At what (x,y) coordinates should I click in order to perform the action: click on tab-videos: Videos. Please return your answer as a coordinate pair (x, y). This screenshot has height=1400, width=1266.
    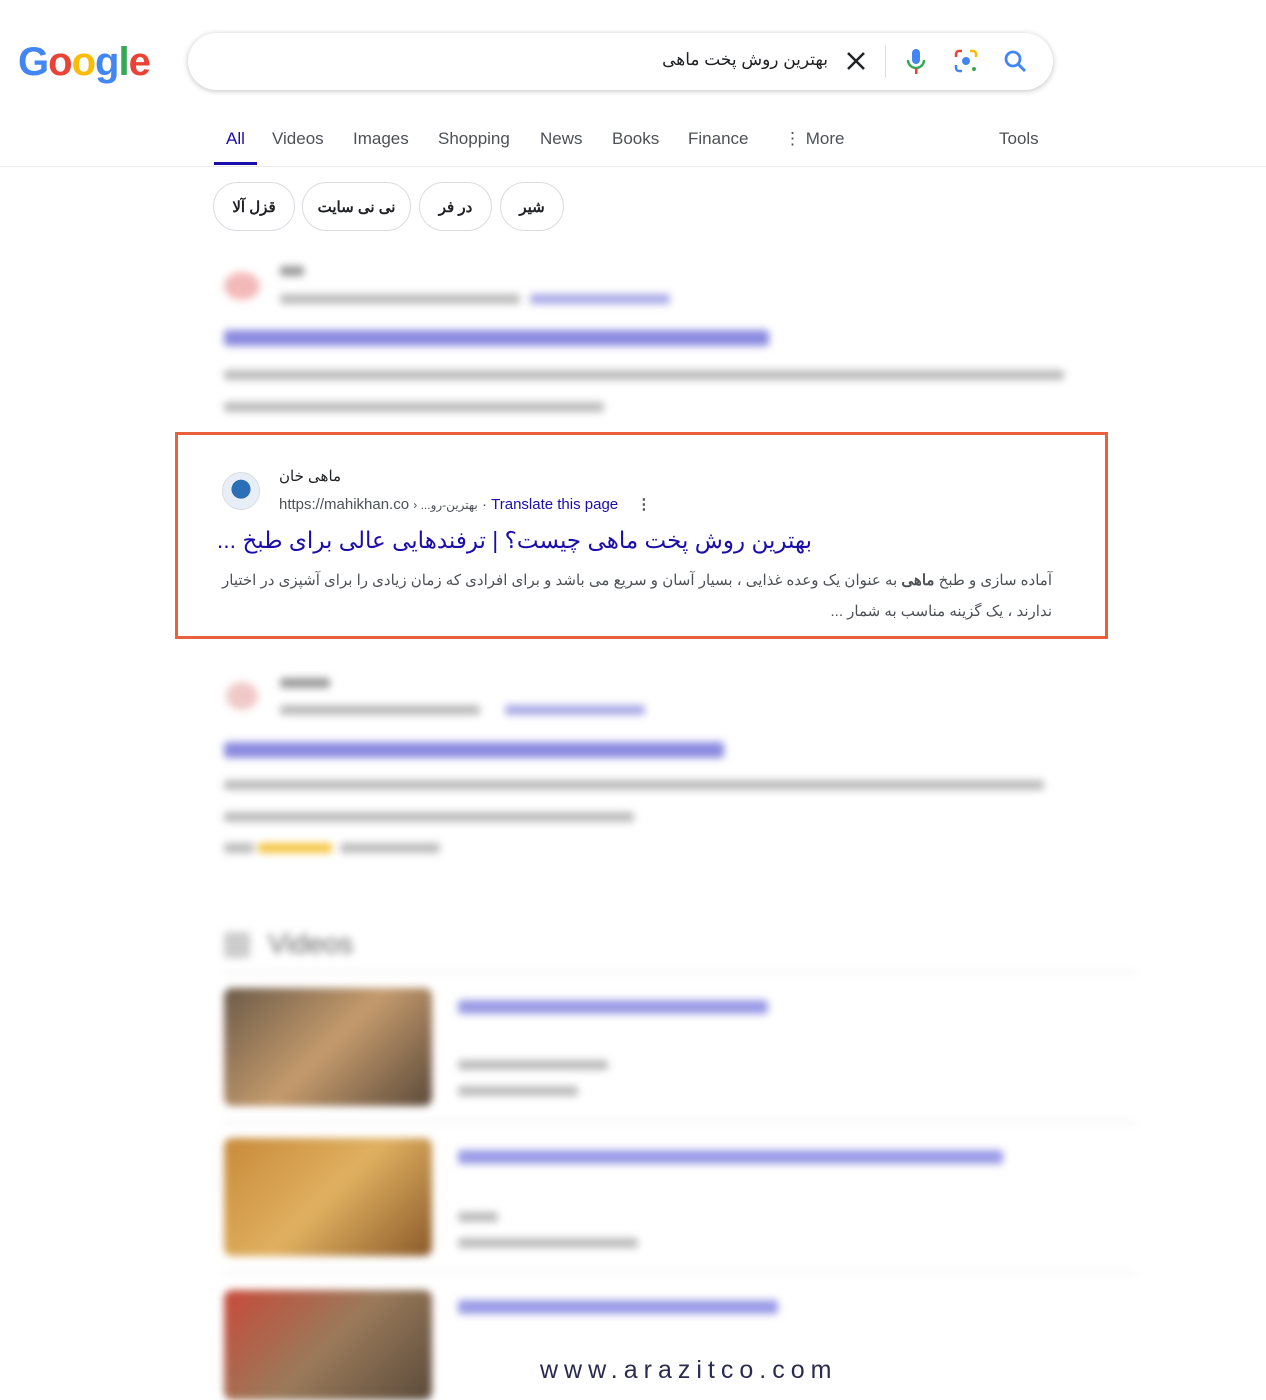
    Looking at the image, I should click on (298, 139).